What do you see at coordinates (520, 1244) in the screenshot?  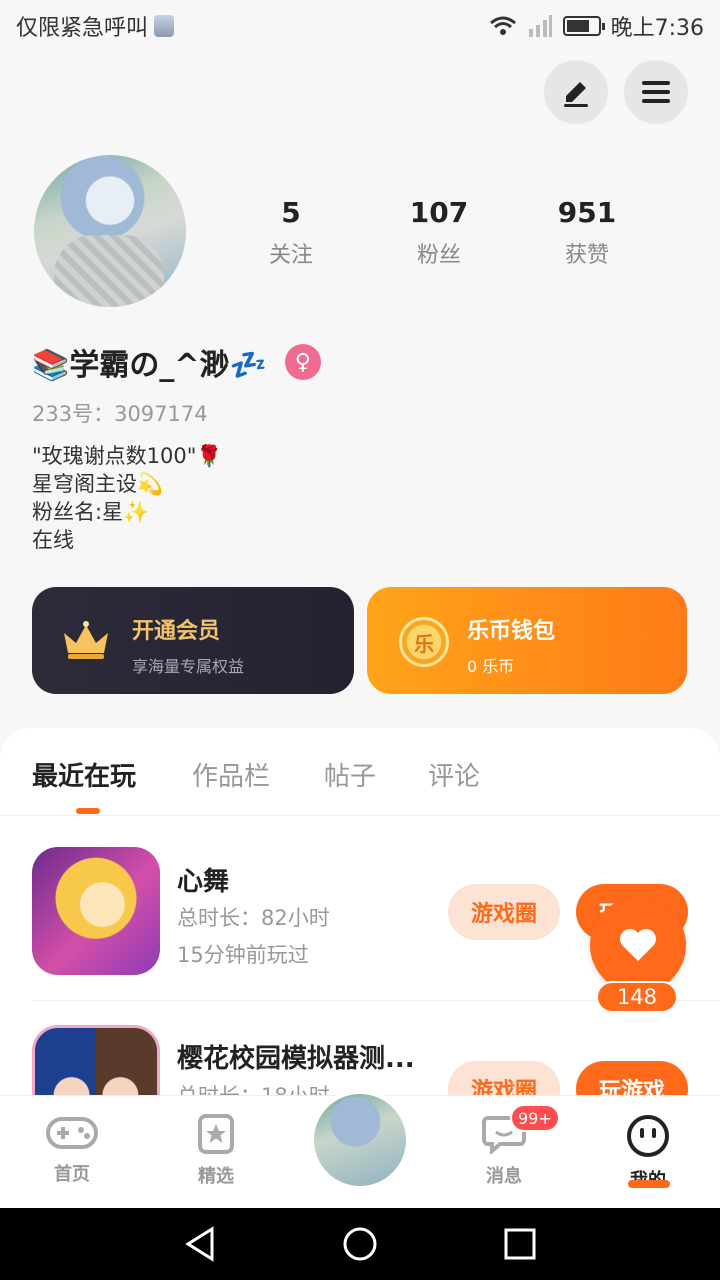 I see `recents-icon` at bounding box center [520, 1244].